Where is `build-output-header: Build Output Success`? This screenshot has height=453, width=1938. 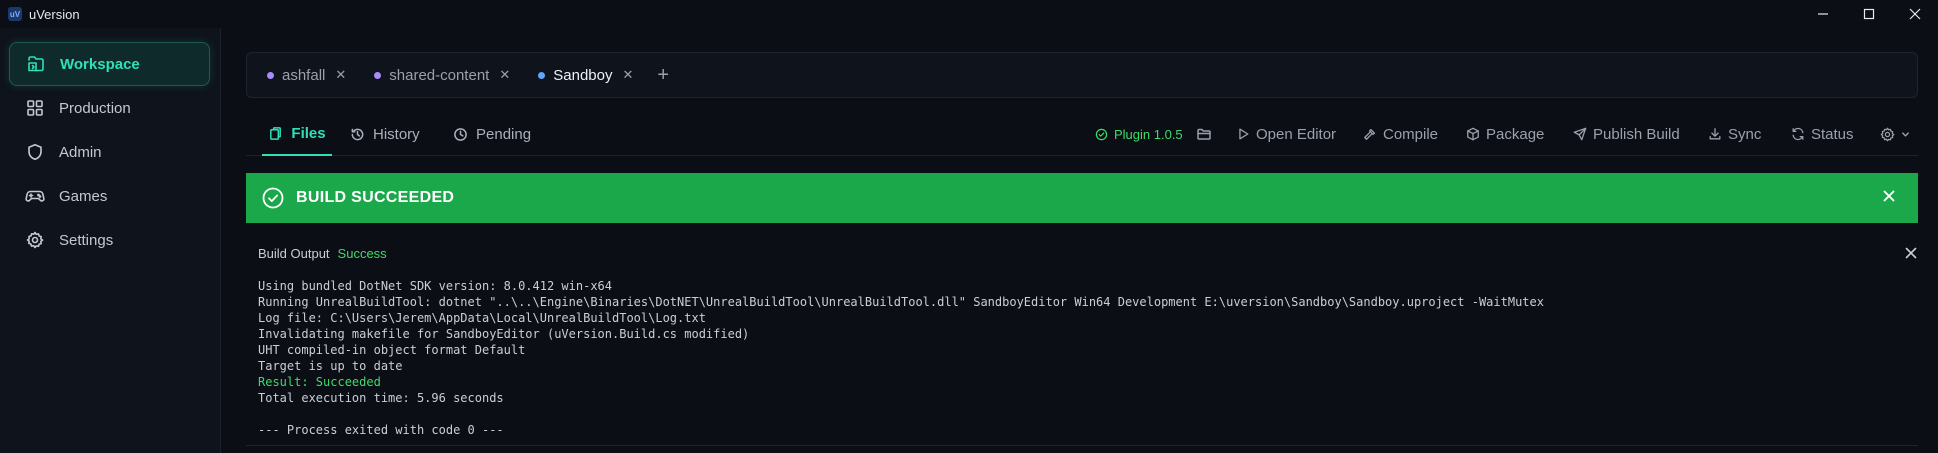
build-output-header: Build Output Success is located at coordinates (322, 253).